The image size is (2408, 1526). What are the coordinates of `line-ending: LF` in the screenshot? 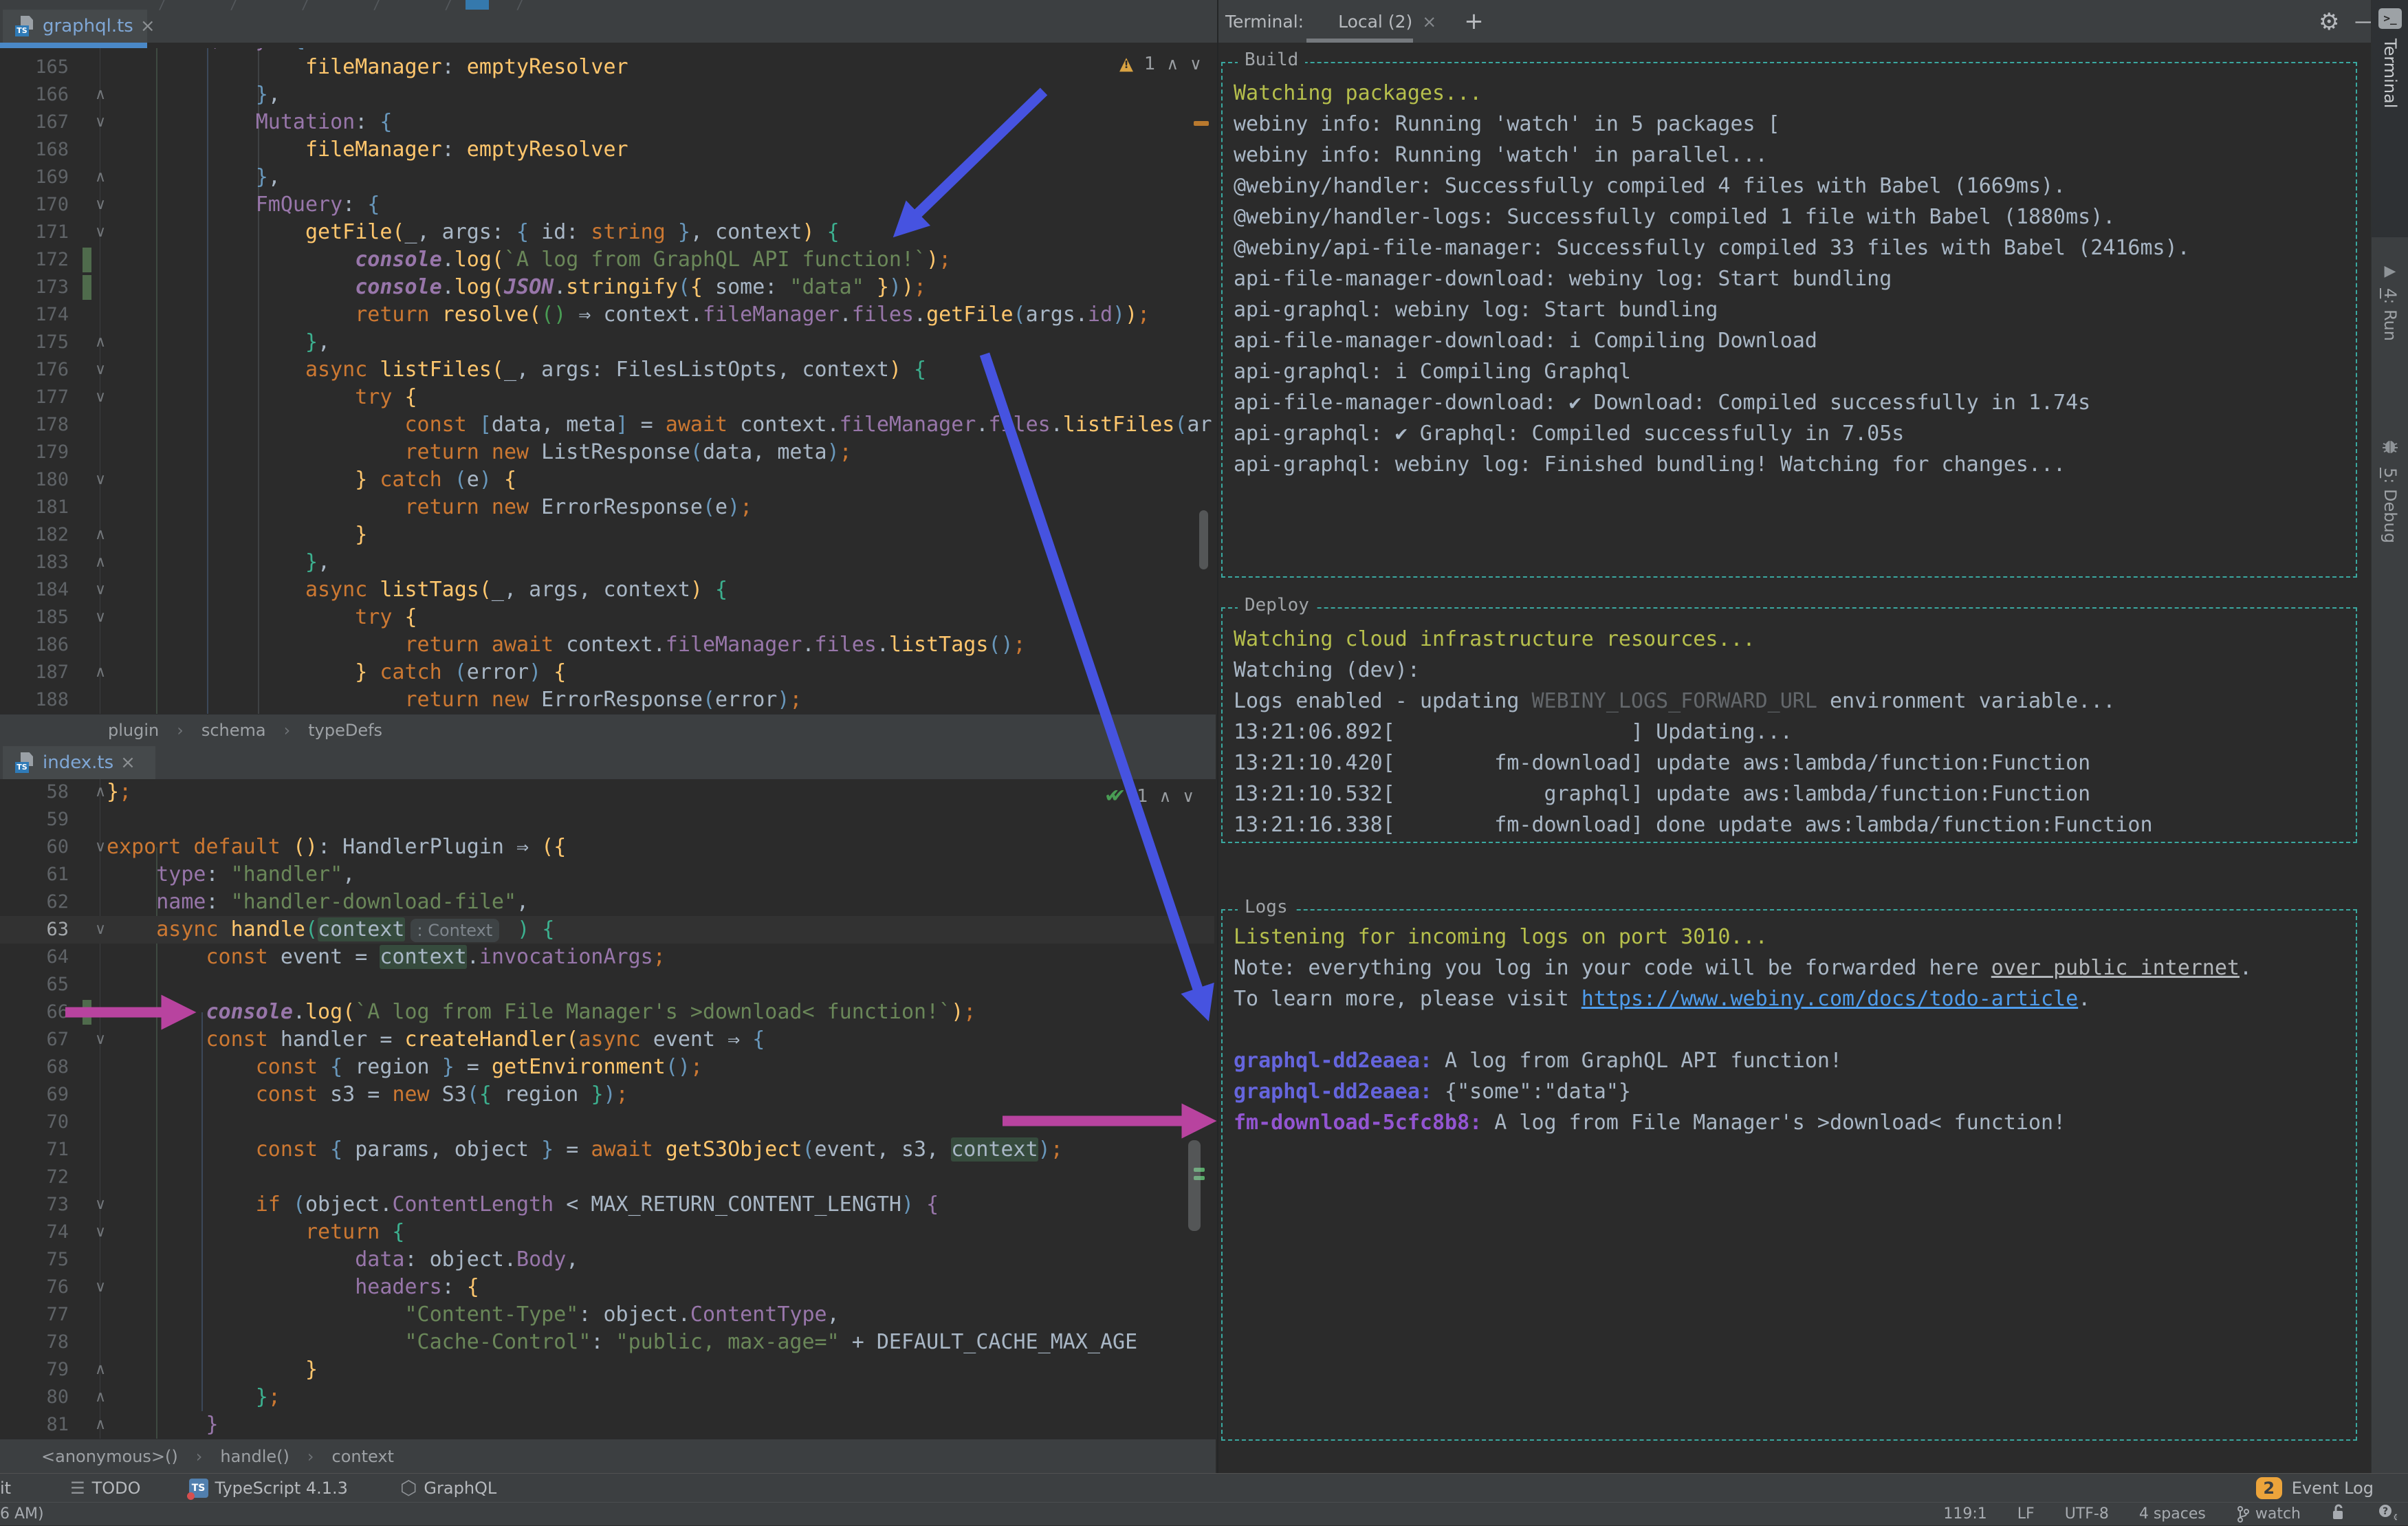 It's located at (2026, 1514).